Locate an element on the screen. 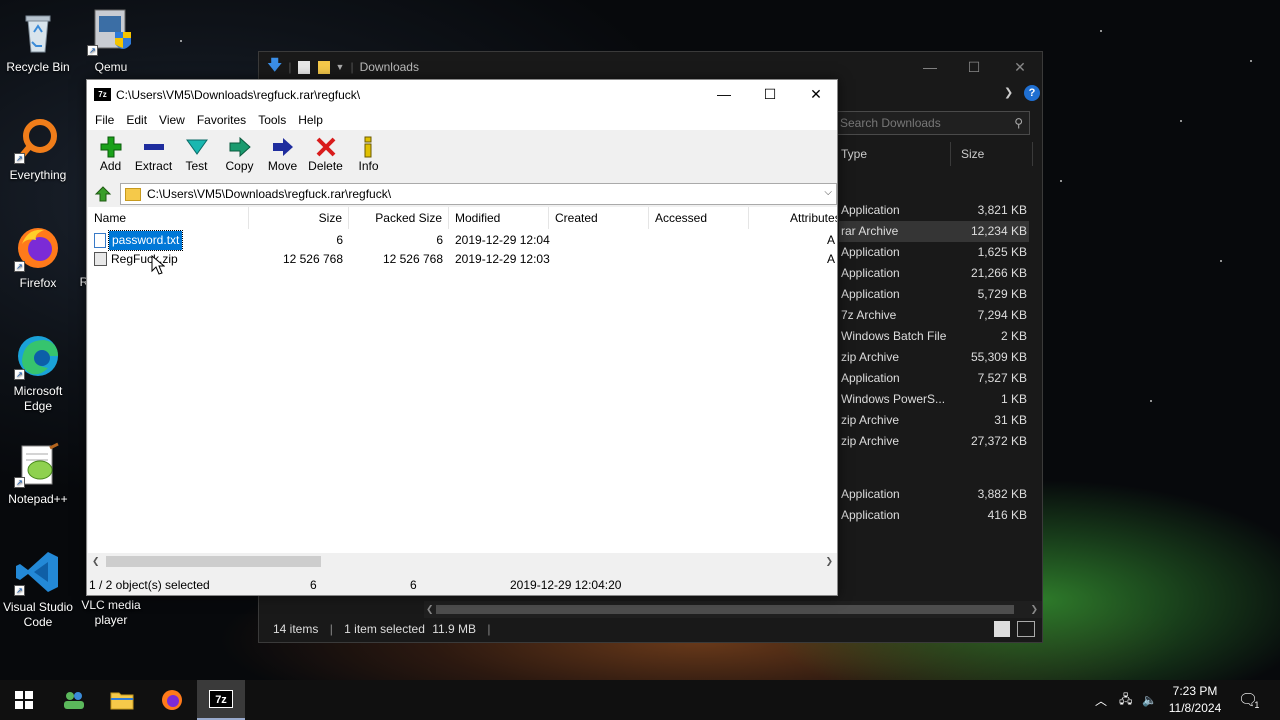  search-icon: ⚲ is located at coordinates (1018, 123).